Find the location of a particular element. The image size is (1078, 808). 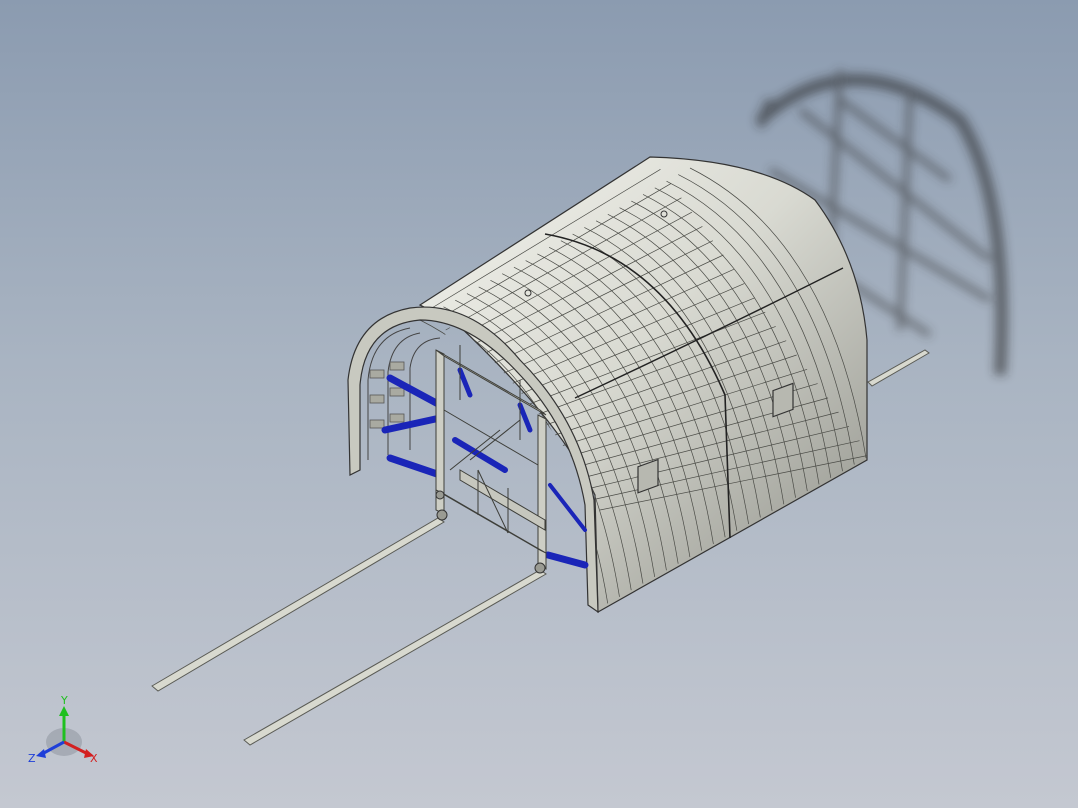

coordinate-triad: Y X Z is located at coordinates (66, 734).